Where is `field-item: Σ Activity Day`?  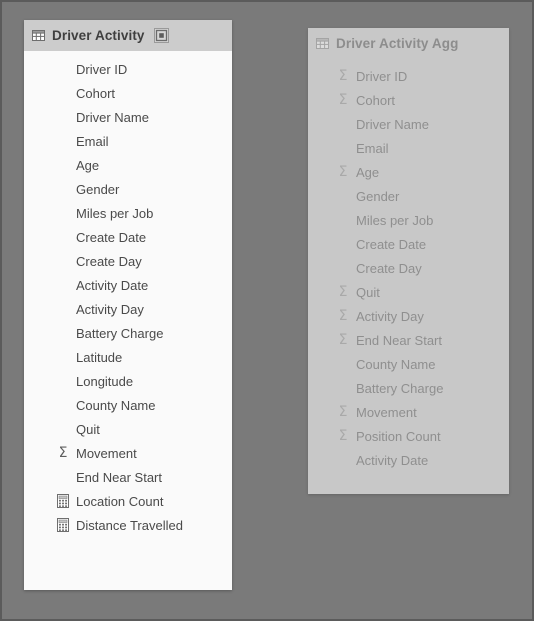 field-item: Σ Activity Day is located at coordinates (408, 316).